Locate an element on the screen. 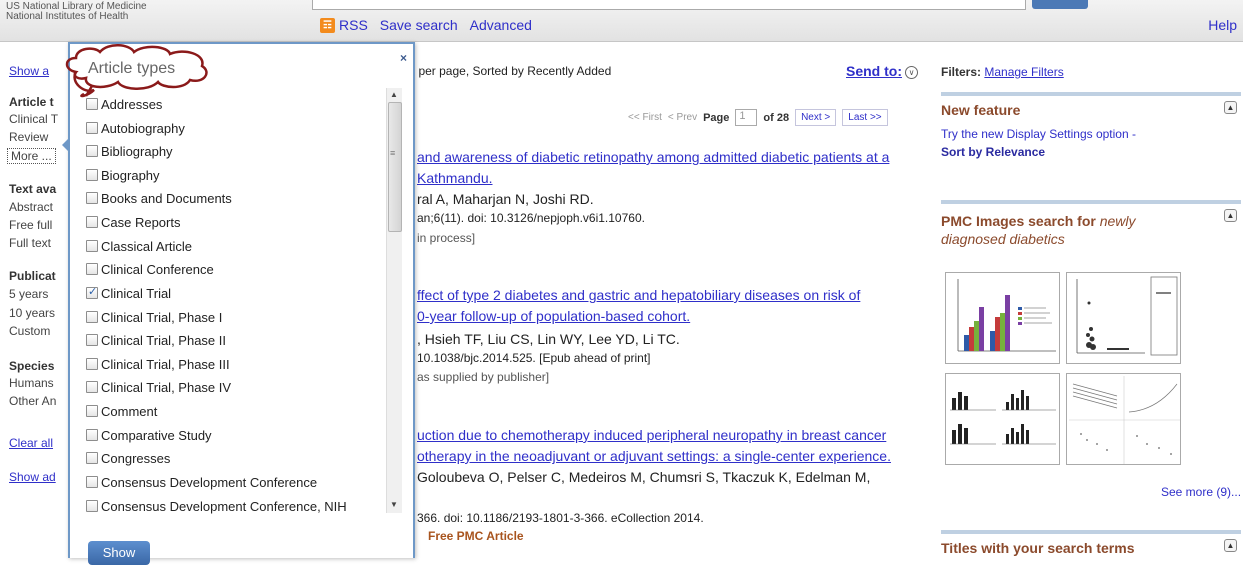 The height and width of the screenshot is (565, 1243). article-types-heading: Article t is located at coordinates (31, 102).